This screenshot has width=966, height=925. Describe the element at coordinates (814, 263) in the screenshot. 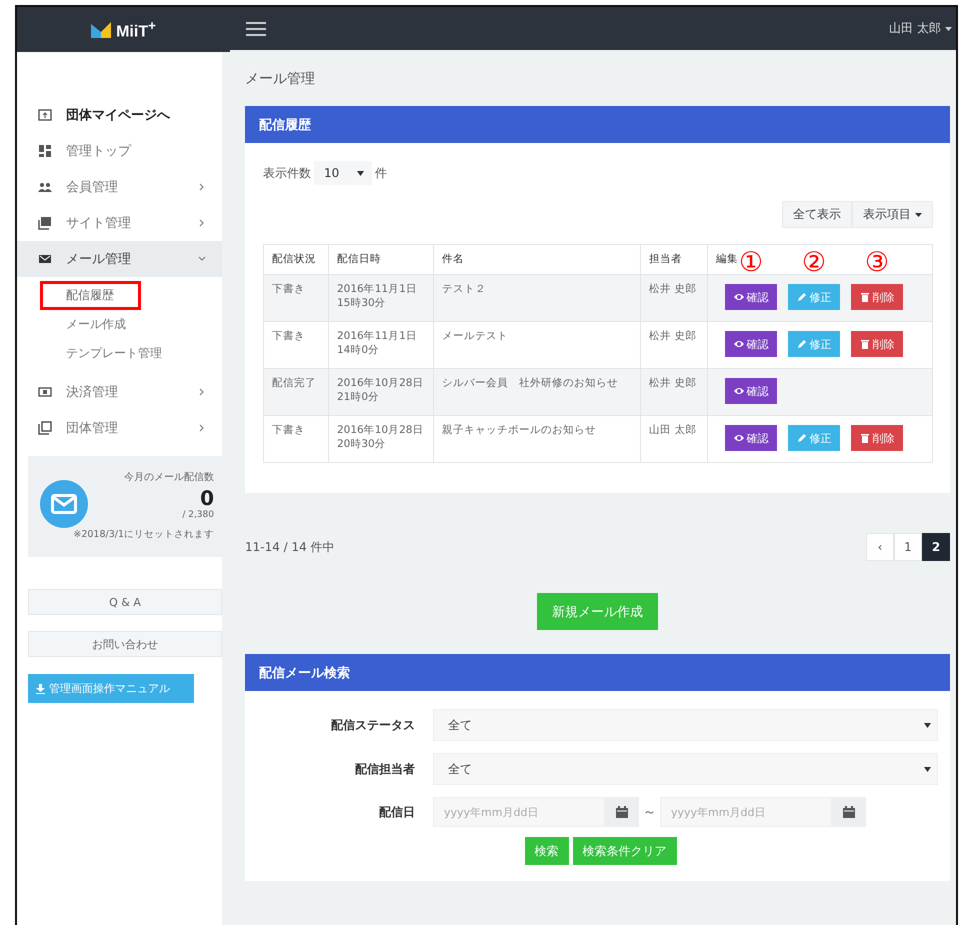

I see `annotation-number: ②` at that location.